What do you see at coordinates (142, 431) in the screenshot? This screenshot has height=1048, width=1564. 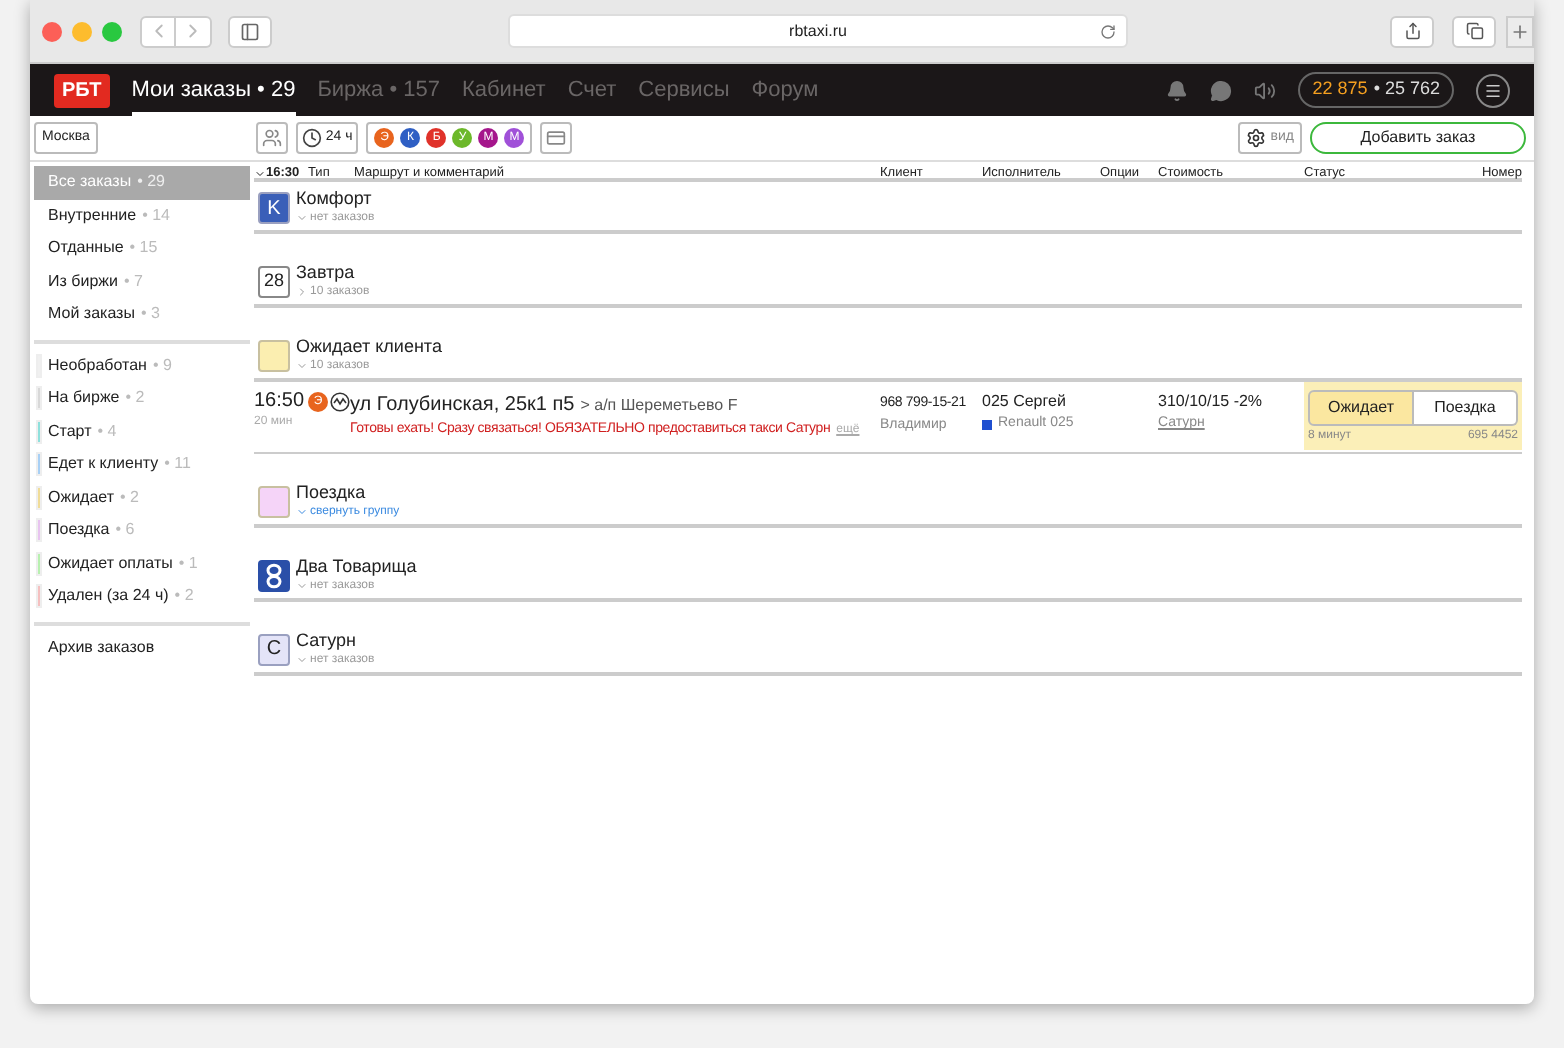 I see `sidebar-item: Старт • 4` at bounding box center [142, 431].